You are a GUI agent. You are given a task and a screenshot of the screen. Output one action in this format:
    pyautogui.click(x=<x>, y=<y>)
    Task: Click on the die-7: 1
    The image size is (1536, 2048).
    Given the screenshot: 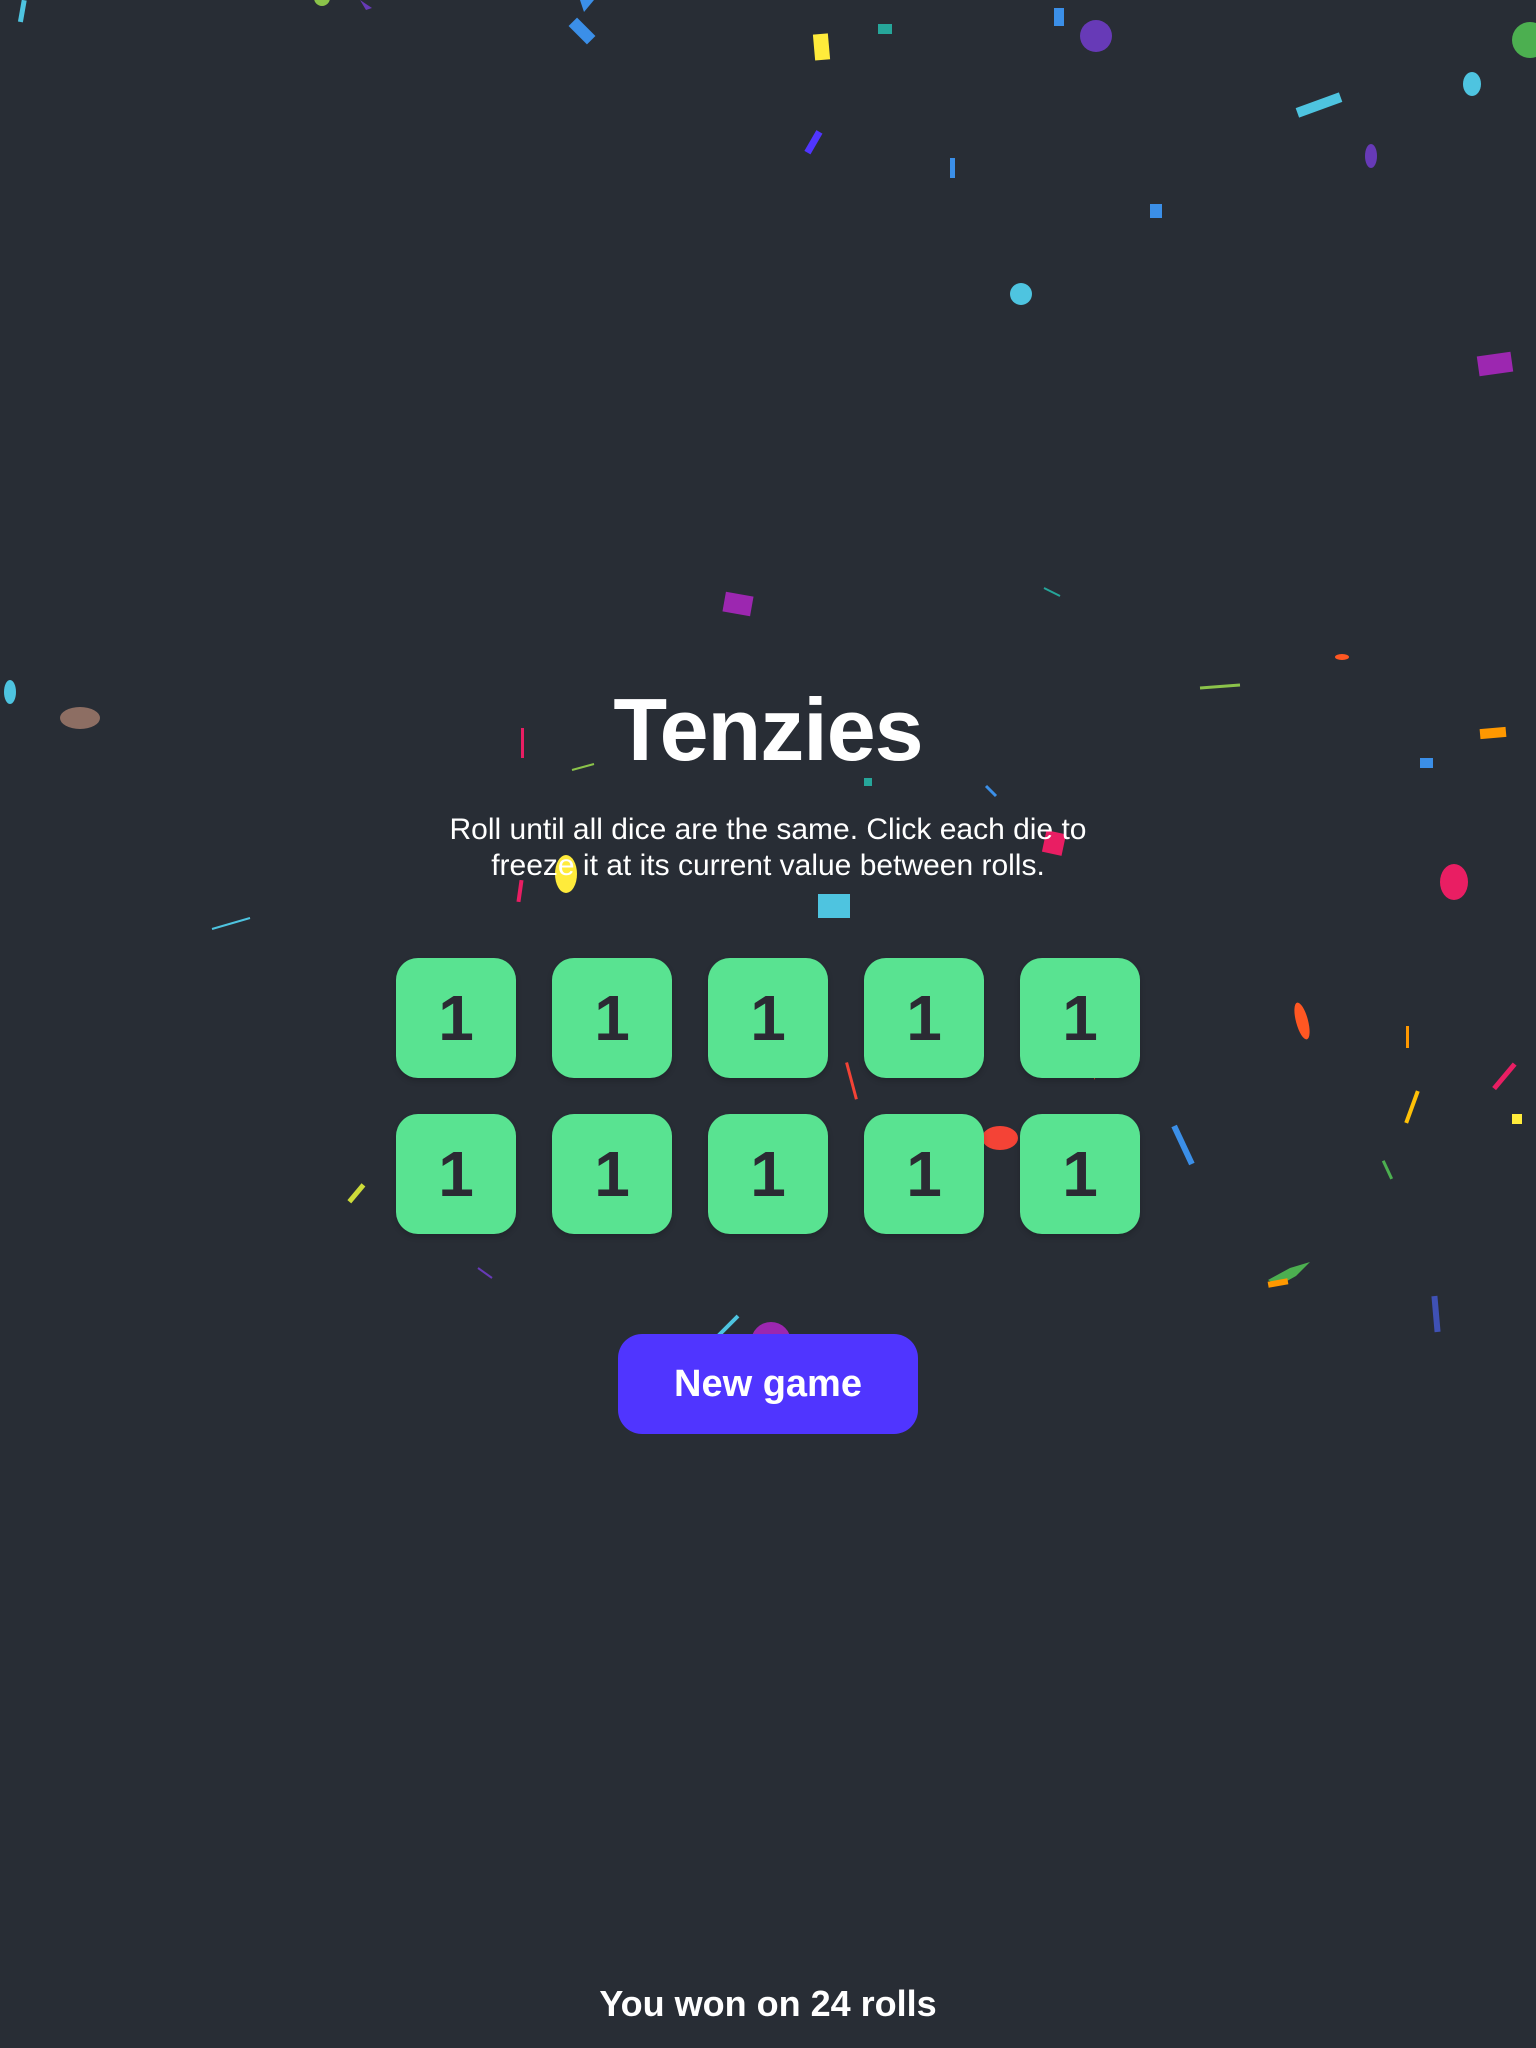 What is the action you would take?
    pyautogui.click(x=612, y=1174)
    